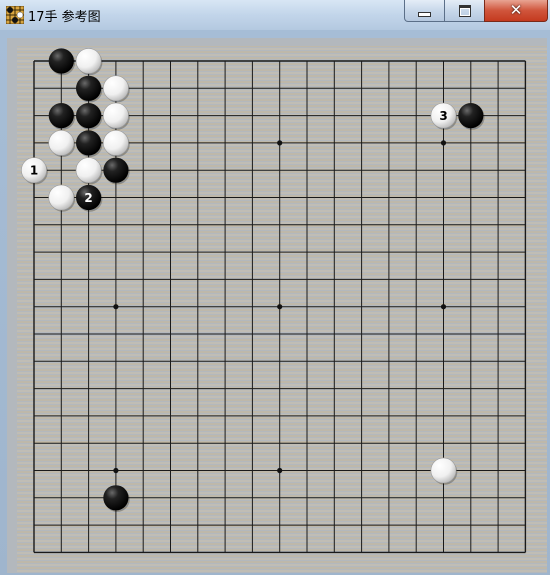 This screenshot has height=575, width=550. What do you see at coordinates (424, 14) in the screenshot?
I see `minimize-icon` at bounding box center [424, 14].